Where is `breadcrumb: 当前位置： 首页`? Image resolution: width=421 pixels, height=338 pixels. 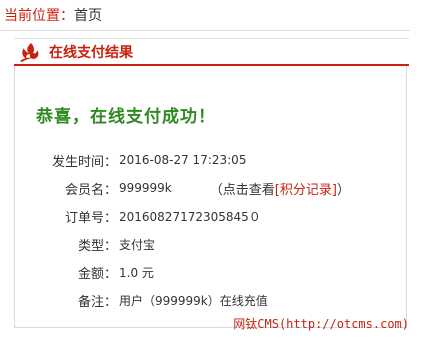 breadcrumb: 当前位置： 首页 is located at coordinates (205, 15).